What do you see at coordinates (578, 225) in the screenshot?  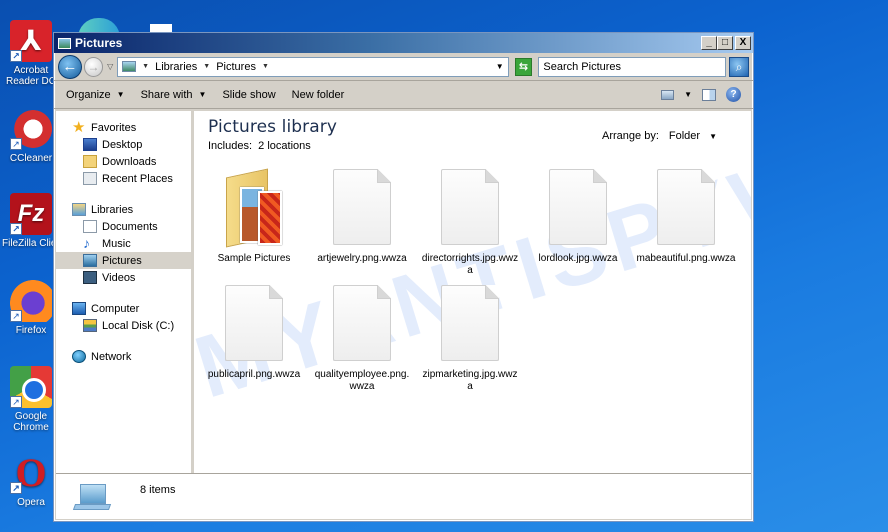 I see `file-item: lordlook.jpg.wwza` at bounding box center [578, 225].